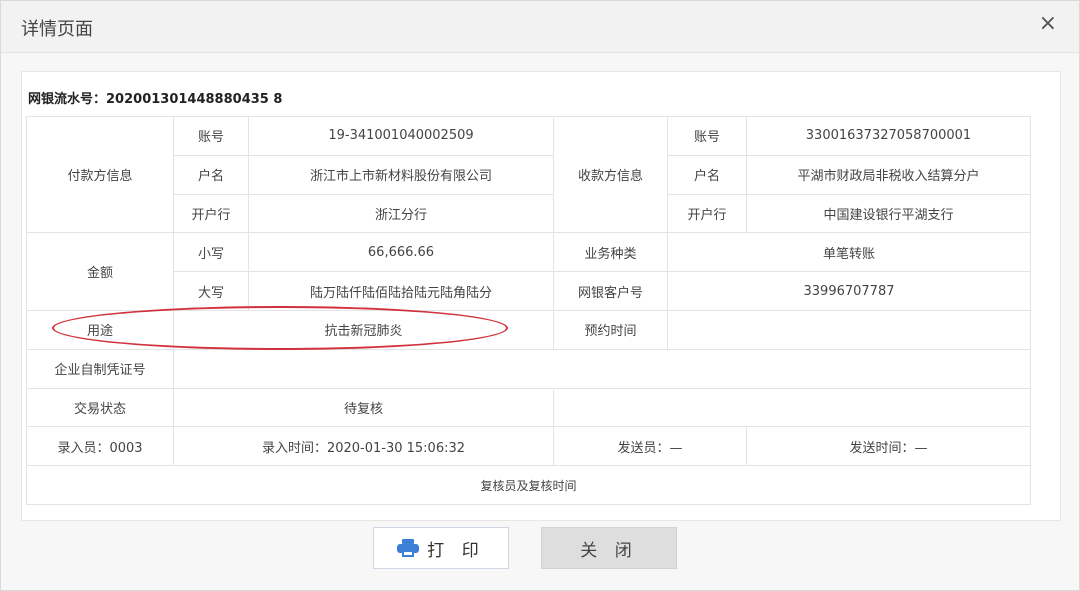 This screenshot has width=1080, height=591. I want to click on payee-section-label: 收款方信息, so click(610, 174).